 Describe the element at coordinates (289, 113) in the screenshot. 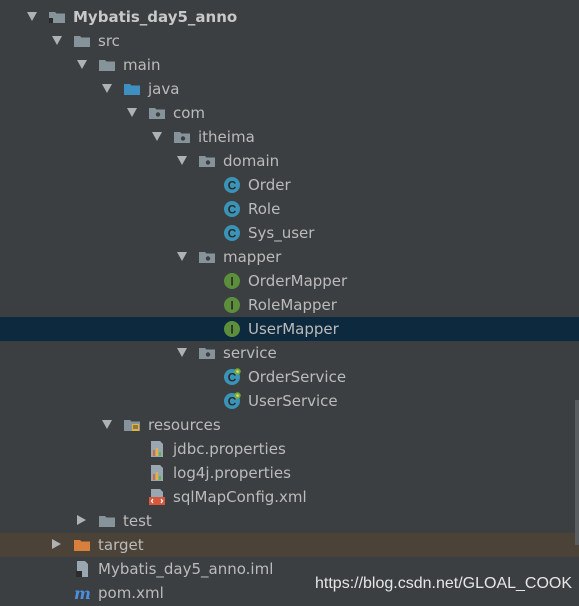

I see `tree-item-com: com` at that location.